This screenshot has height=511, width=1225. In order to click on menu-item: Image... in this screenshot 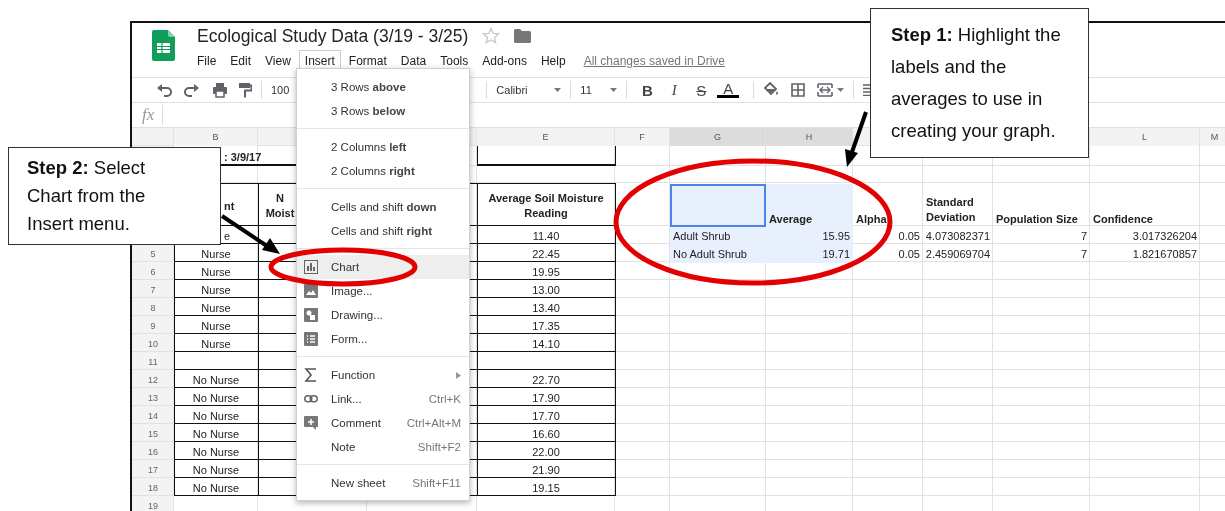, I will do `click(383, 291)`.